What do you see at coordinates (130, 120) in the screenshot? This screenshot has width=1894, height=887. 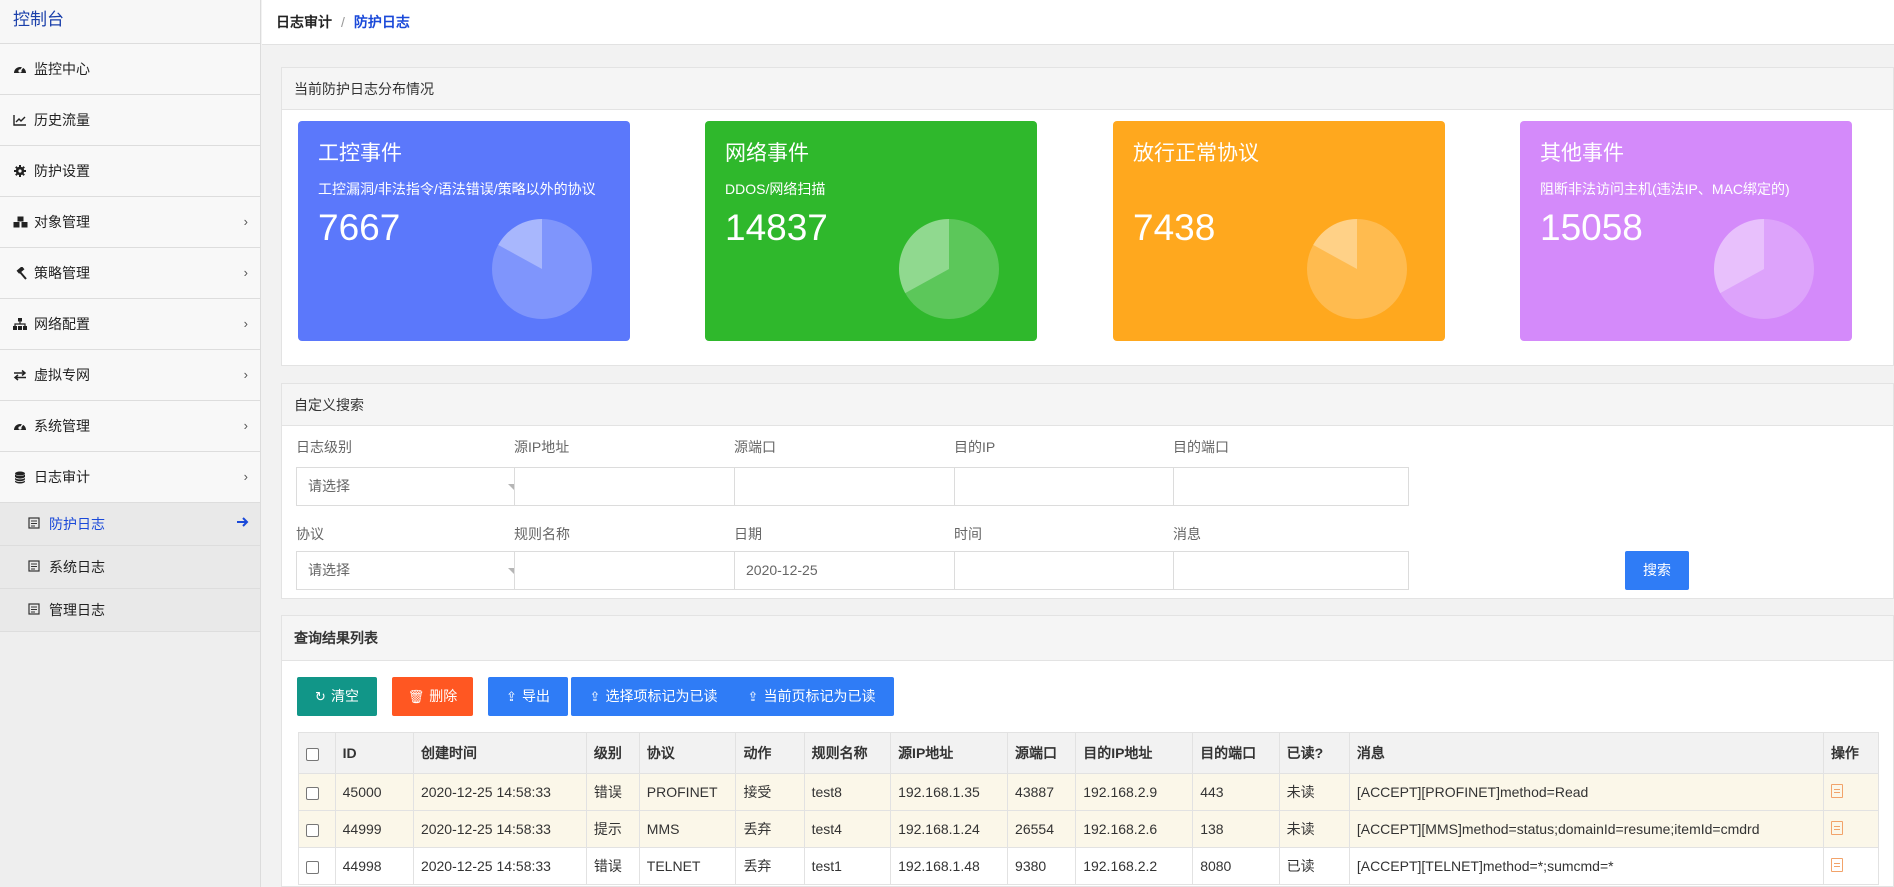 I see `sidebar-item-1: 历史流量` at bounding box center [130, 120].